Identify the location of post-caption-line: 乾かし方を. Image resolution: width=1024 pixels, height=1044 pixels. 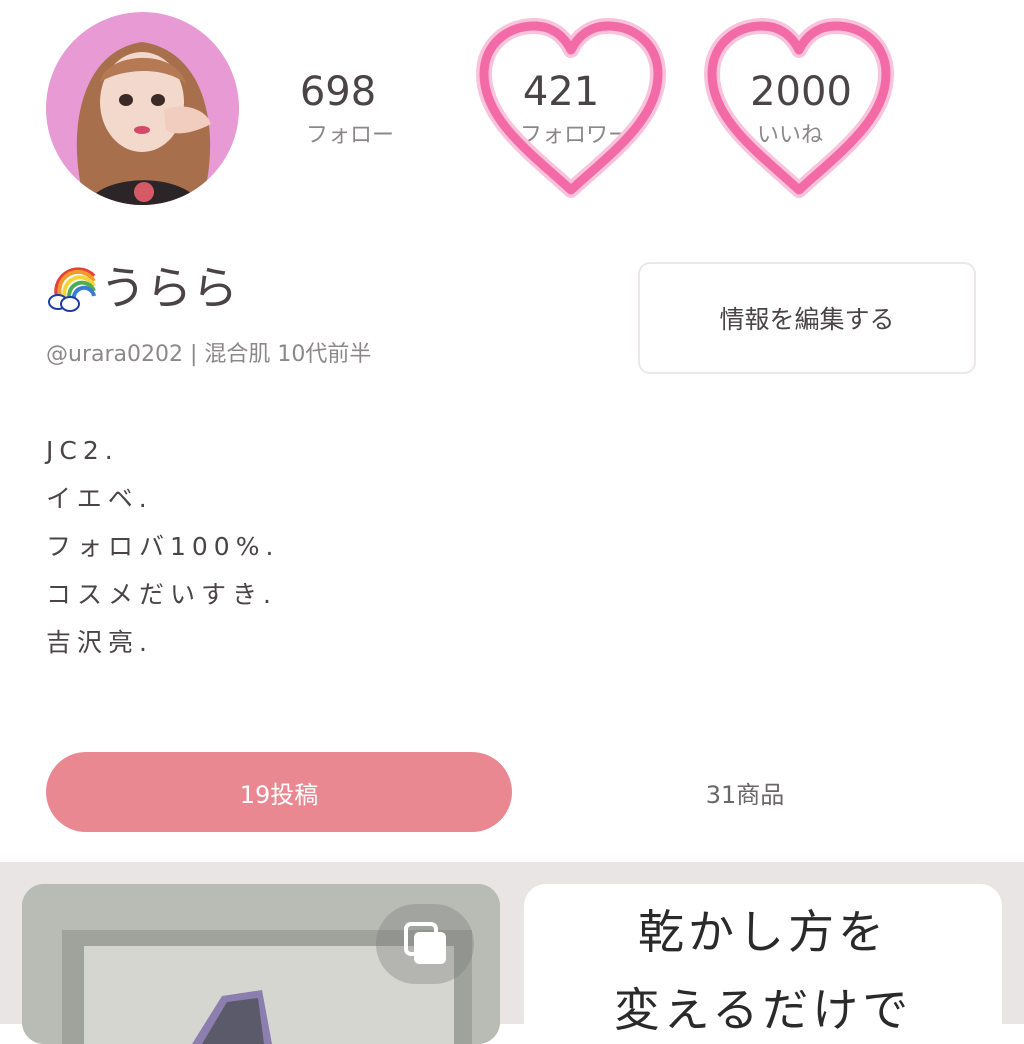
(763, 932).